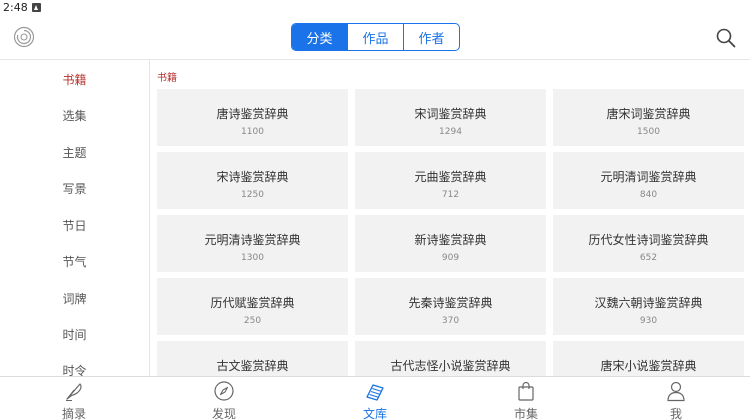  What do you see at coordinates (675, 413) in the screenshot?
I see `nav-label: 我` at bounding box center [675, 413].